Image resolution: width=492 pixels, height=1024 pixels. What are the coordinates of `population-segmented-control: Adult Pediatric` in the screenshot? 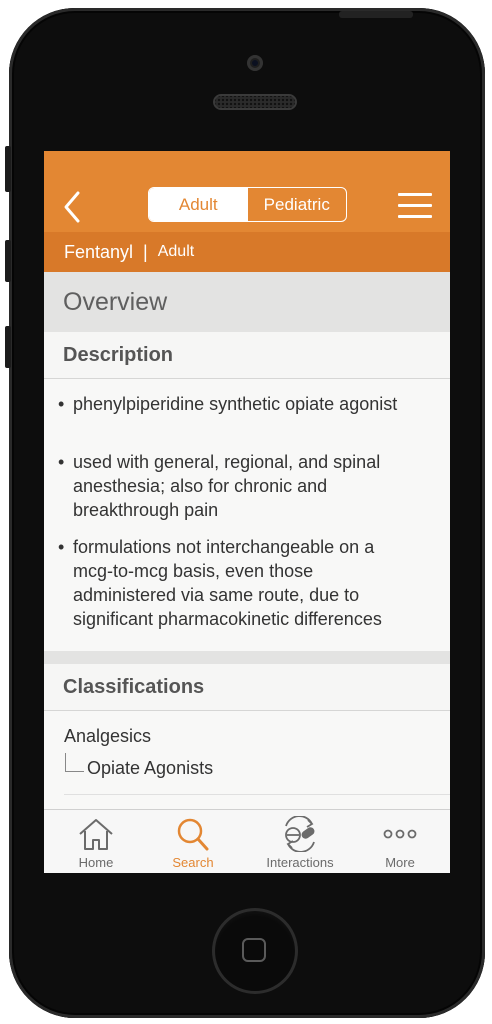 It's located at (247, 204).